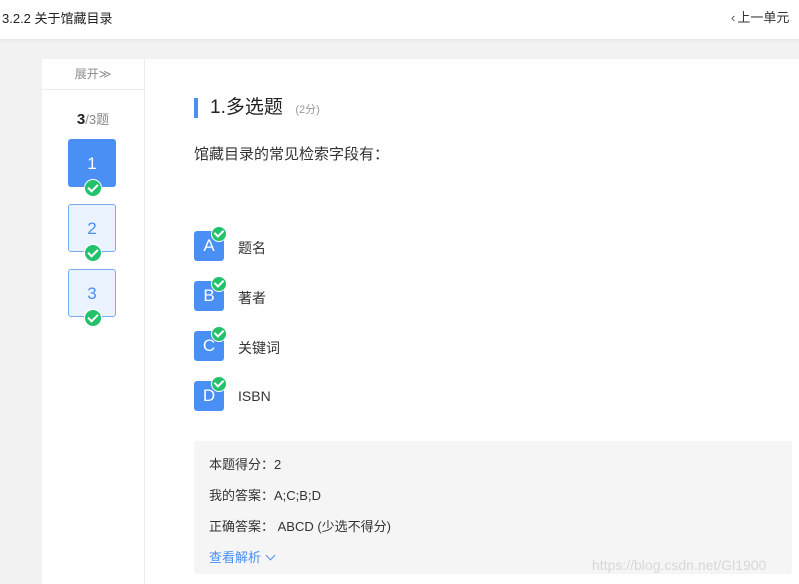  What do you see at coordinates (242, 526) in the screenshot?
I see `correct-answer-label: 正确答案：` at bounding box center [242, 526].